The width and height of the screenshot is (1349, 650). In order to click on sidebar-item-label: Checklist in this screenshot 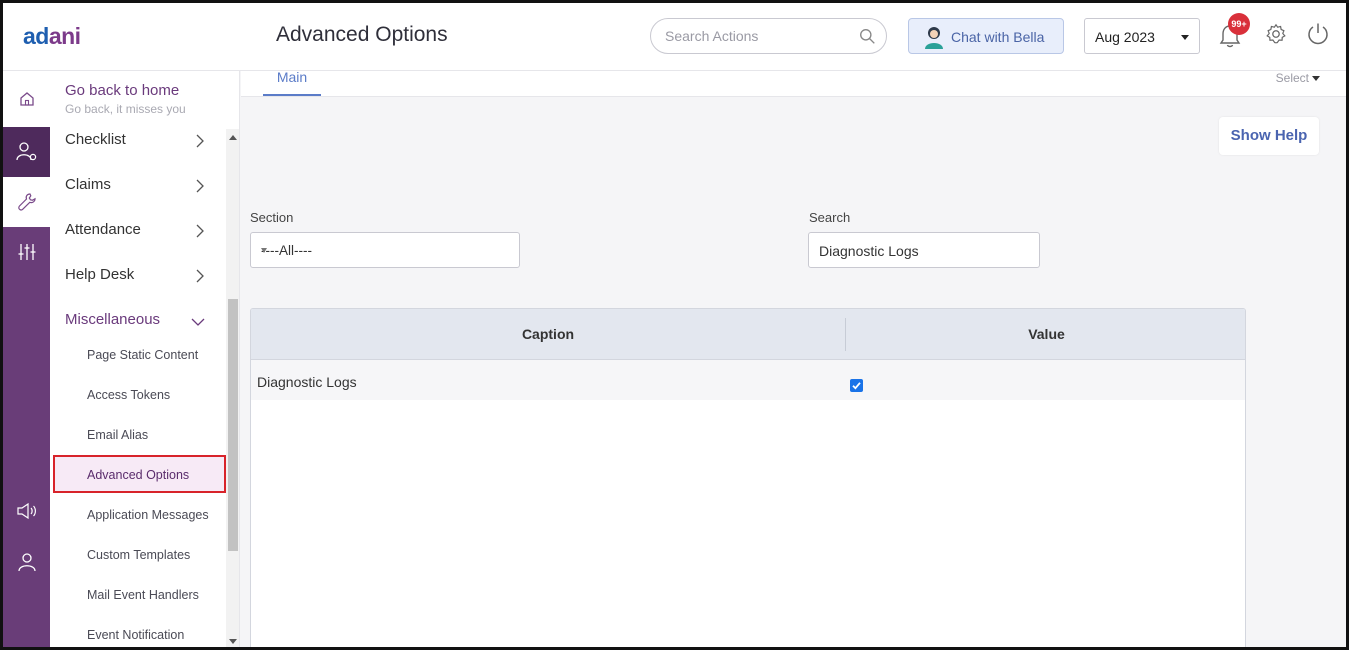, I will do `click(95, 139)`.